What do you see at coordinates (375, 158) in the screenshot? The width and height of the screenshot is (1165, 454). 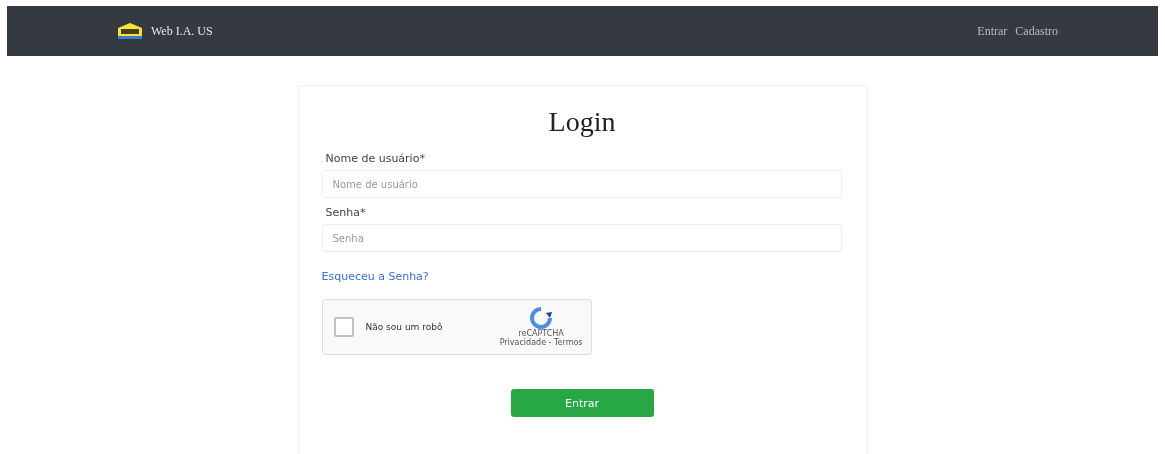 I see `field-label: Nome de usuário*` at bounding box center [375, 158].